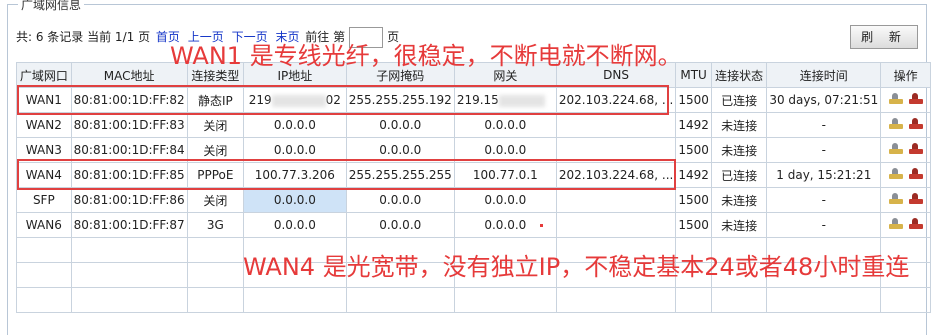  I want to click on cell-gateway: 219.15, so click(505, 100).